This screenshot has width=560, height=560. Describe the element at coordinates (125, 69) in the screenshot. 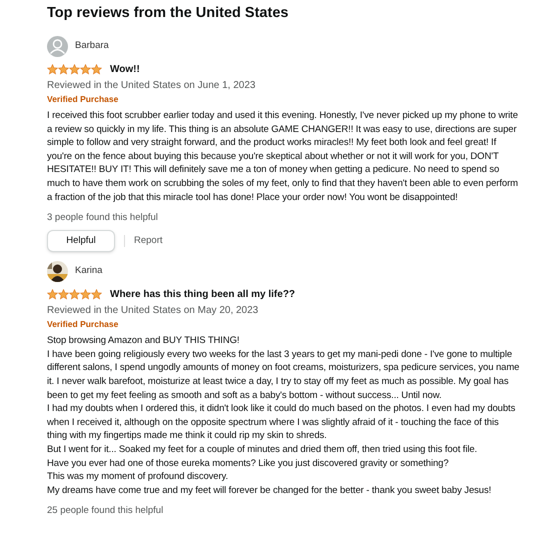

I see `review-title: Wow!!` at that location.